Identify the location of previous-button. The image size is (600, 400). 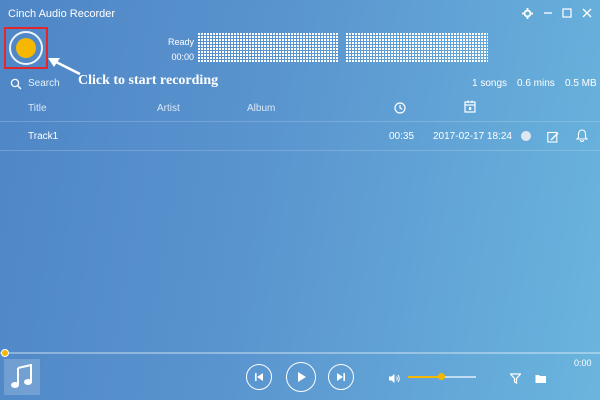
(259, 377).